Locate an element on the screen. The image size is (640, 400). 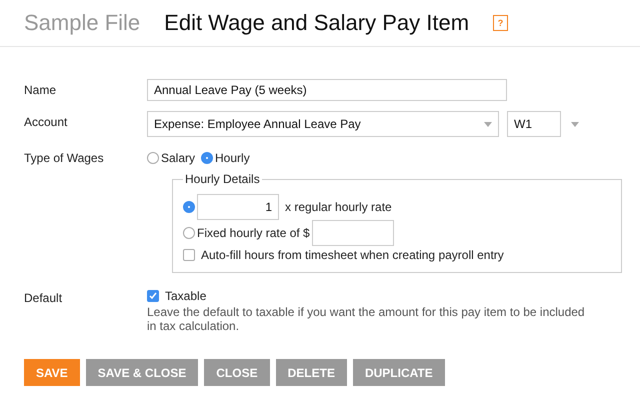
file-name: Sample File is located at coordinates (82, 23).